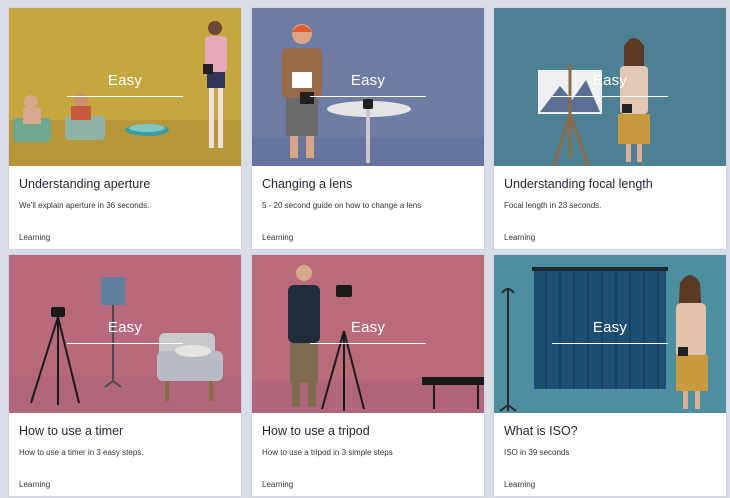 This screenshot has width=730, height=498. I want to click on card-description: ISO in 39 seconds, so click(537, 452).